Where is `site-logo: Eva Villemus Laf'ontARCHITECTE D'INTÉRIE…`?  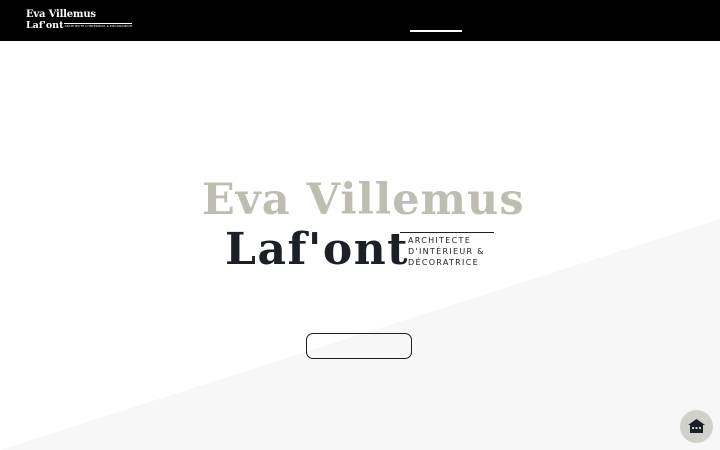 site-logo: Eva Villemus Laf'ontARCHITECTE D'INTÉRIE… is located at coordinates (79, 20).